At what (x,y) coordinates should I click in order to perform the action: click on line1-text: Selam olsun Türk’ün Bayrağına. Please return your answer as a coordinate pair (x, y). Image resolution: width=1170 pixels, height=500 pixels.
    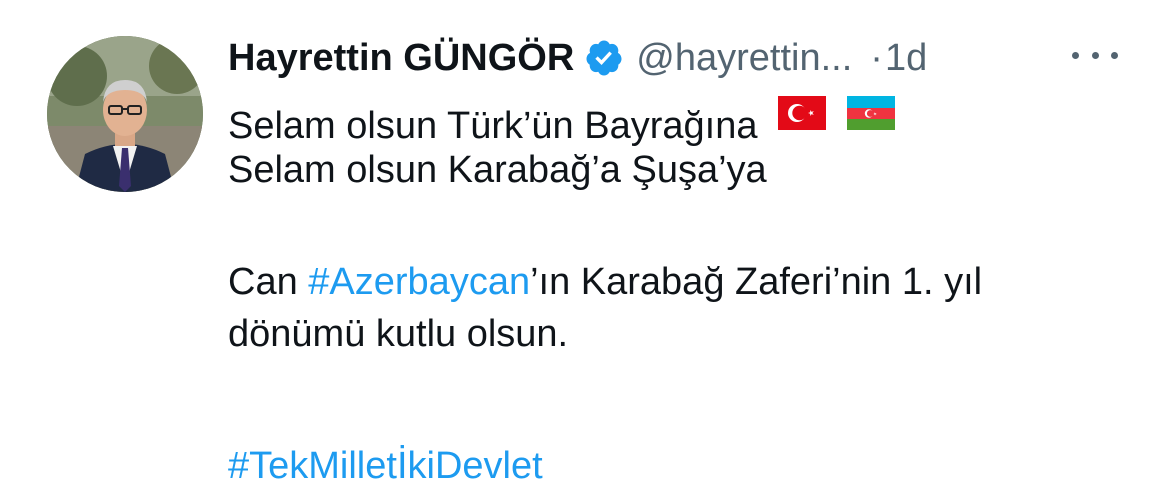
    Looking at the image, I should click on (493, 126).